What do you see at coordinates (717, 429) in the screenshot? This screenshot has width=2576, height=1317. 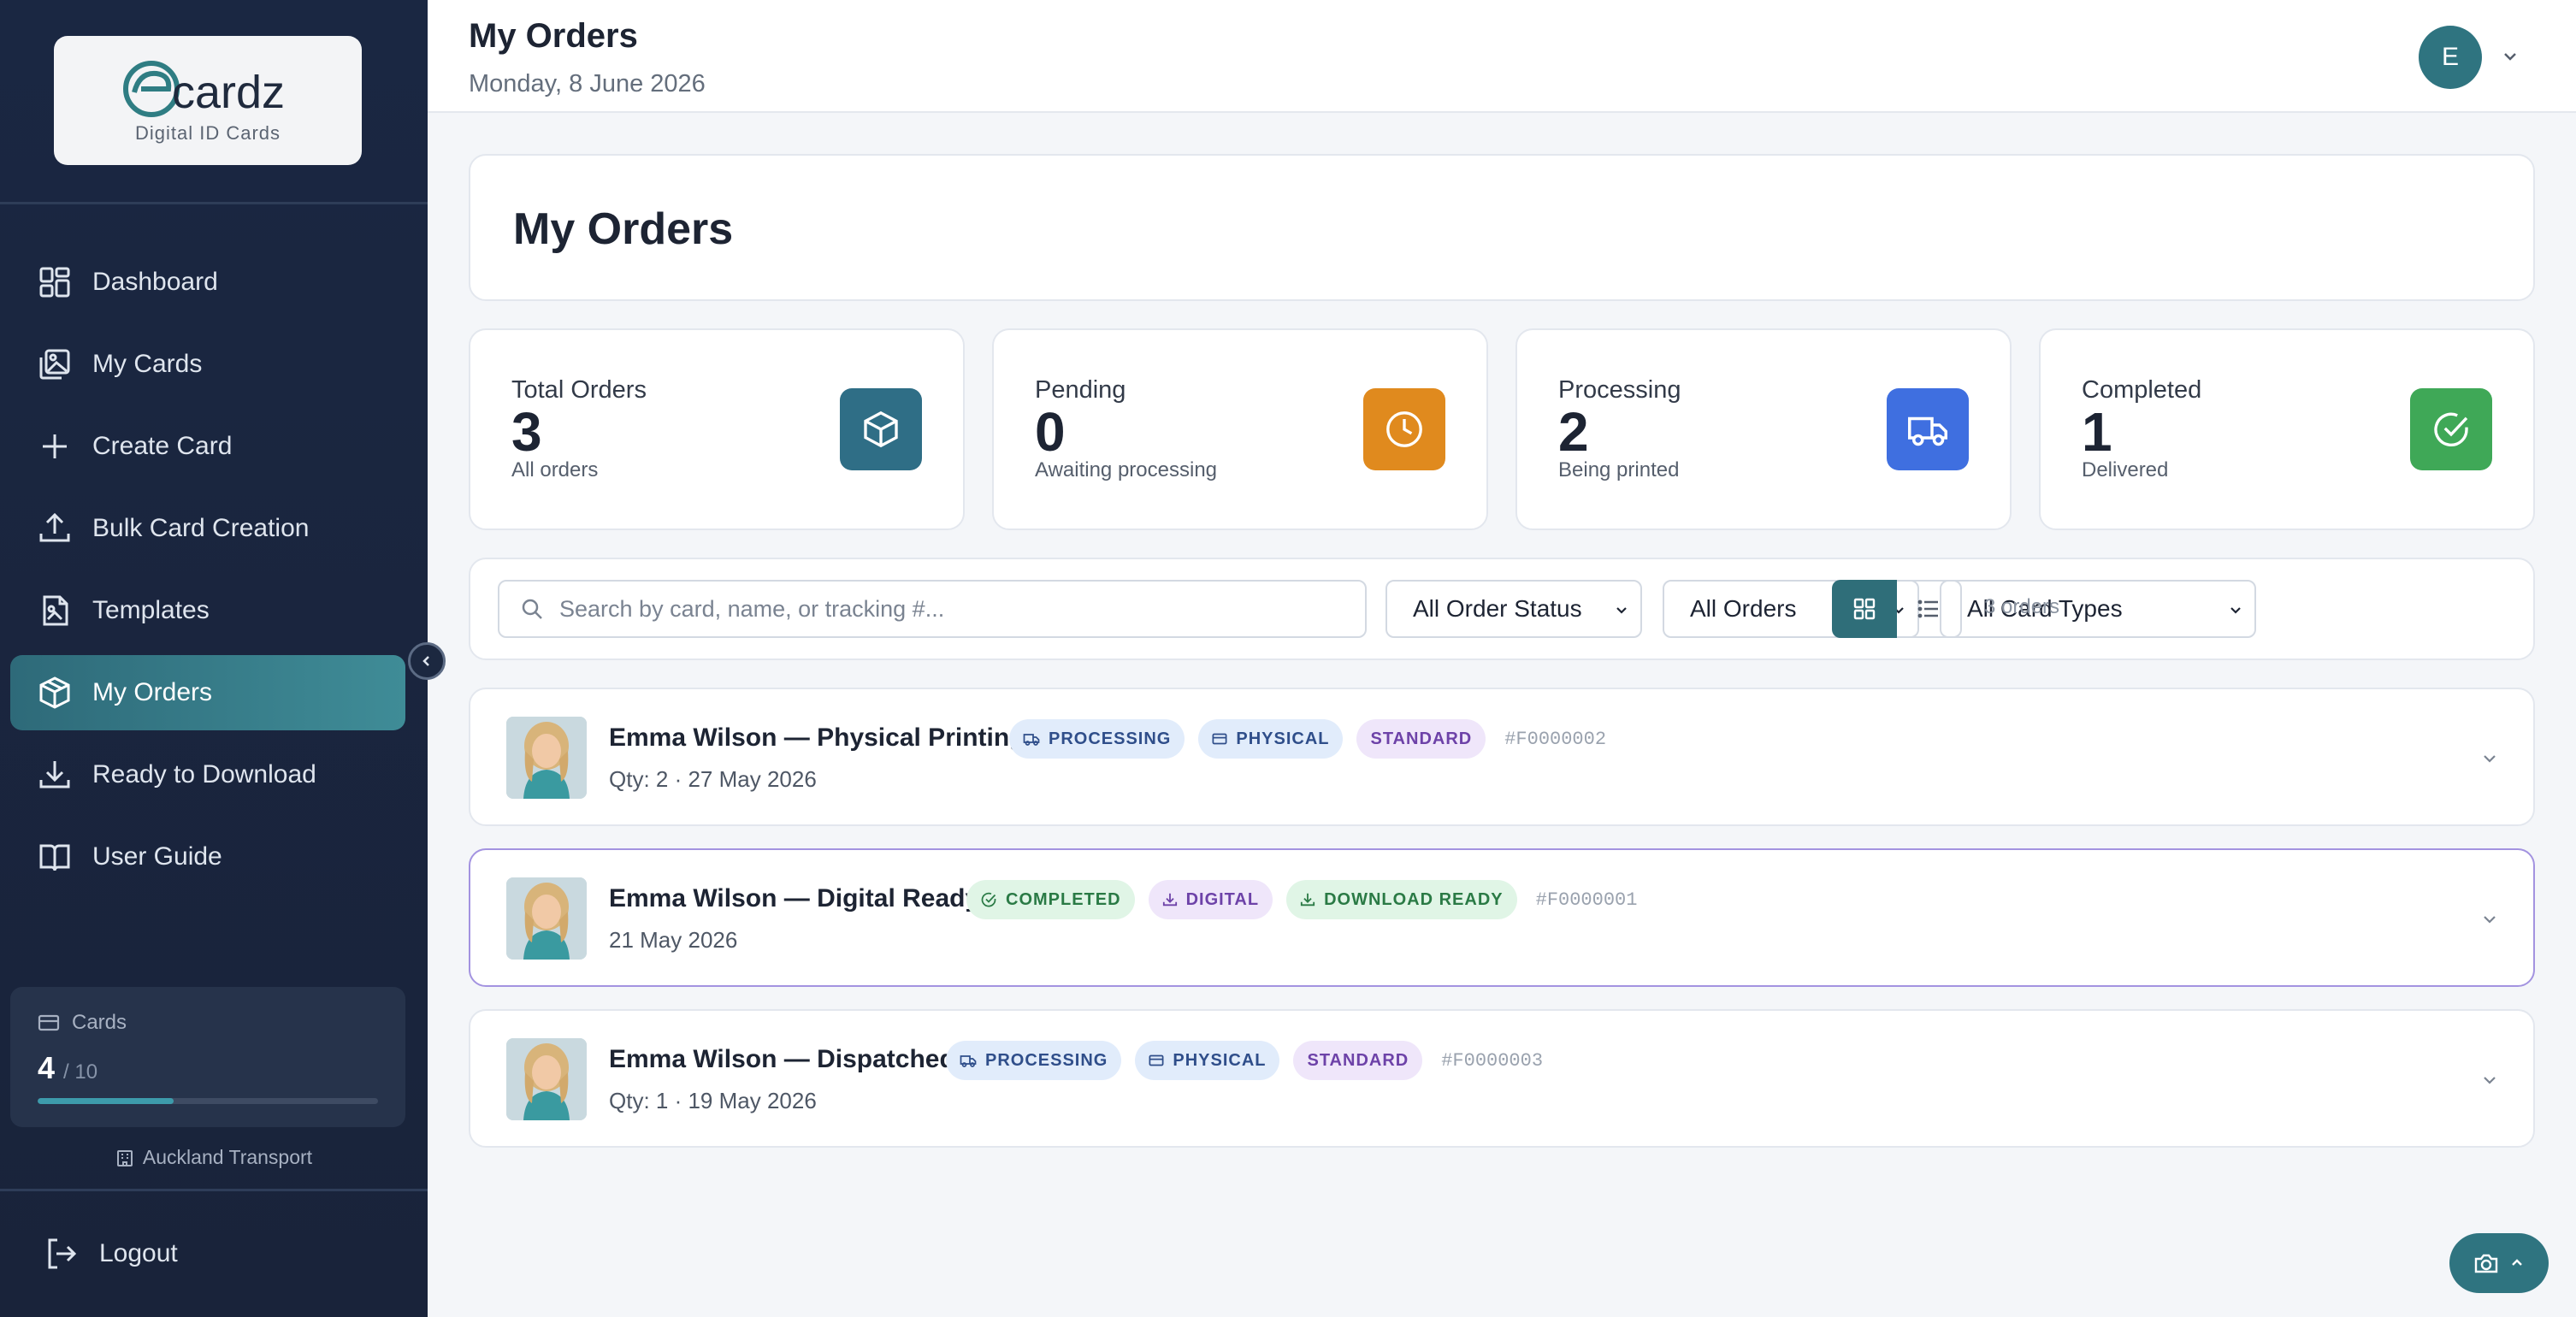 I see `stat-card-total-orders: Total Orders 3 All orders` at bounding box center [717, 429].